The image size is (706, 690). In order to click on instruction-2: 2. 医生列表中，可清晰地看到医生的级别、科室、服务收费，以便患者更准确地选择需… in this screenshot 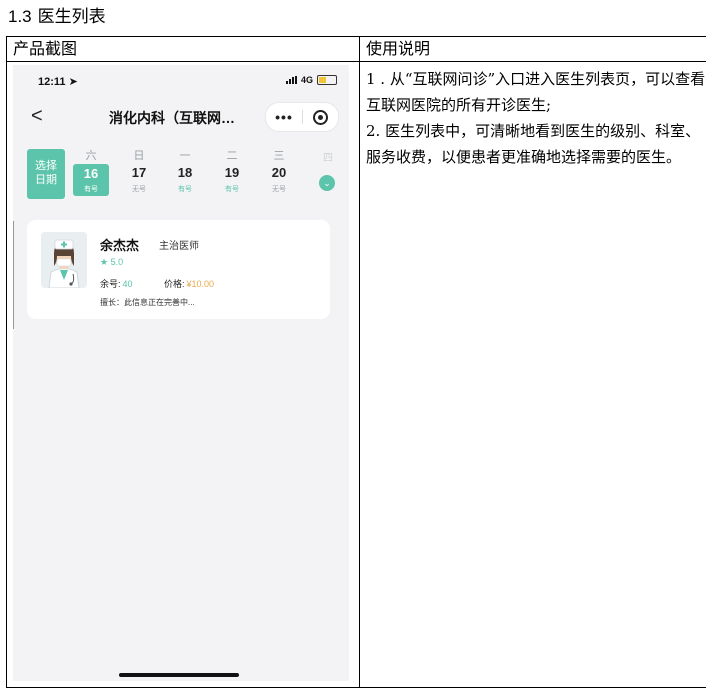, I will do `click(533, 144)`.